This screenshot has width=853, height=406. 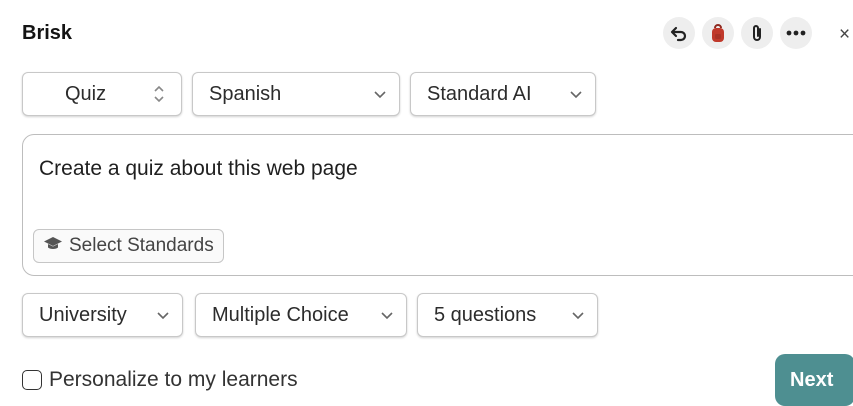 I want to click on more-icon, so click(x=796, y=33).